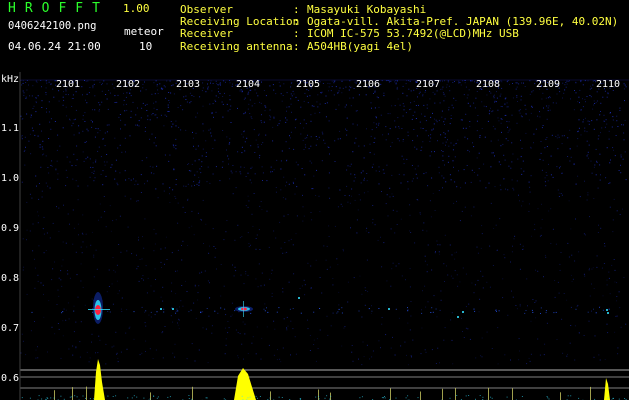 The height and width of the screenshot is (400, 629). Describe the element at coordinates (10, 228) in the screenshot. I see `freq-tick-label: 0.9` at that location.